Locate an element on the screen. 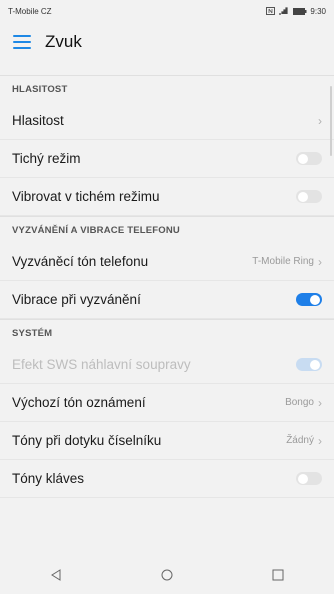 The image size is (334, 594). status-bar: T-Mobile CZ 9:30 is located at coordinates (167, 11).